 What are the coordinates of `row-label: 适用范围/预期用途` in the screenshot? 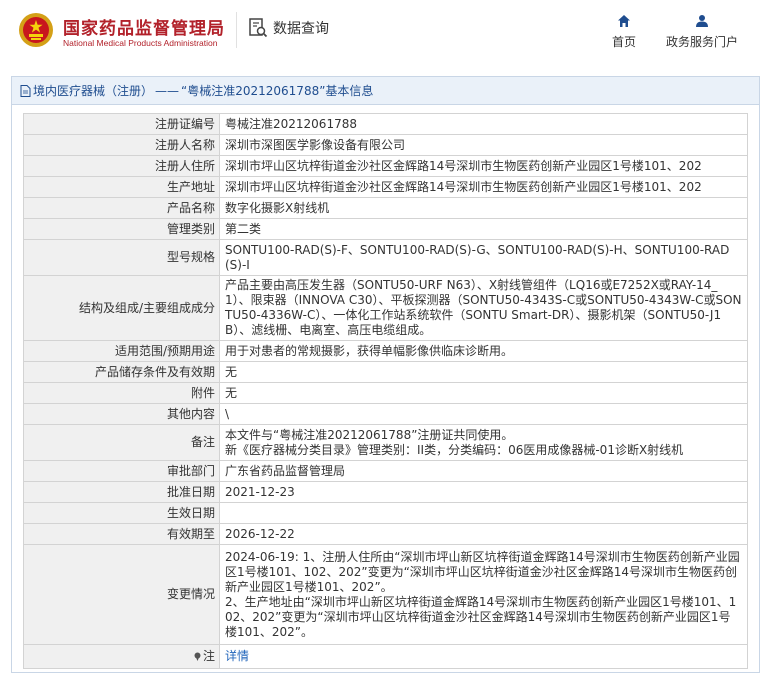 It's located at (121, 351).